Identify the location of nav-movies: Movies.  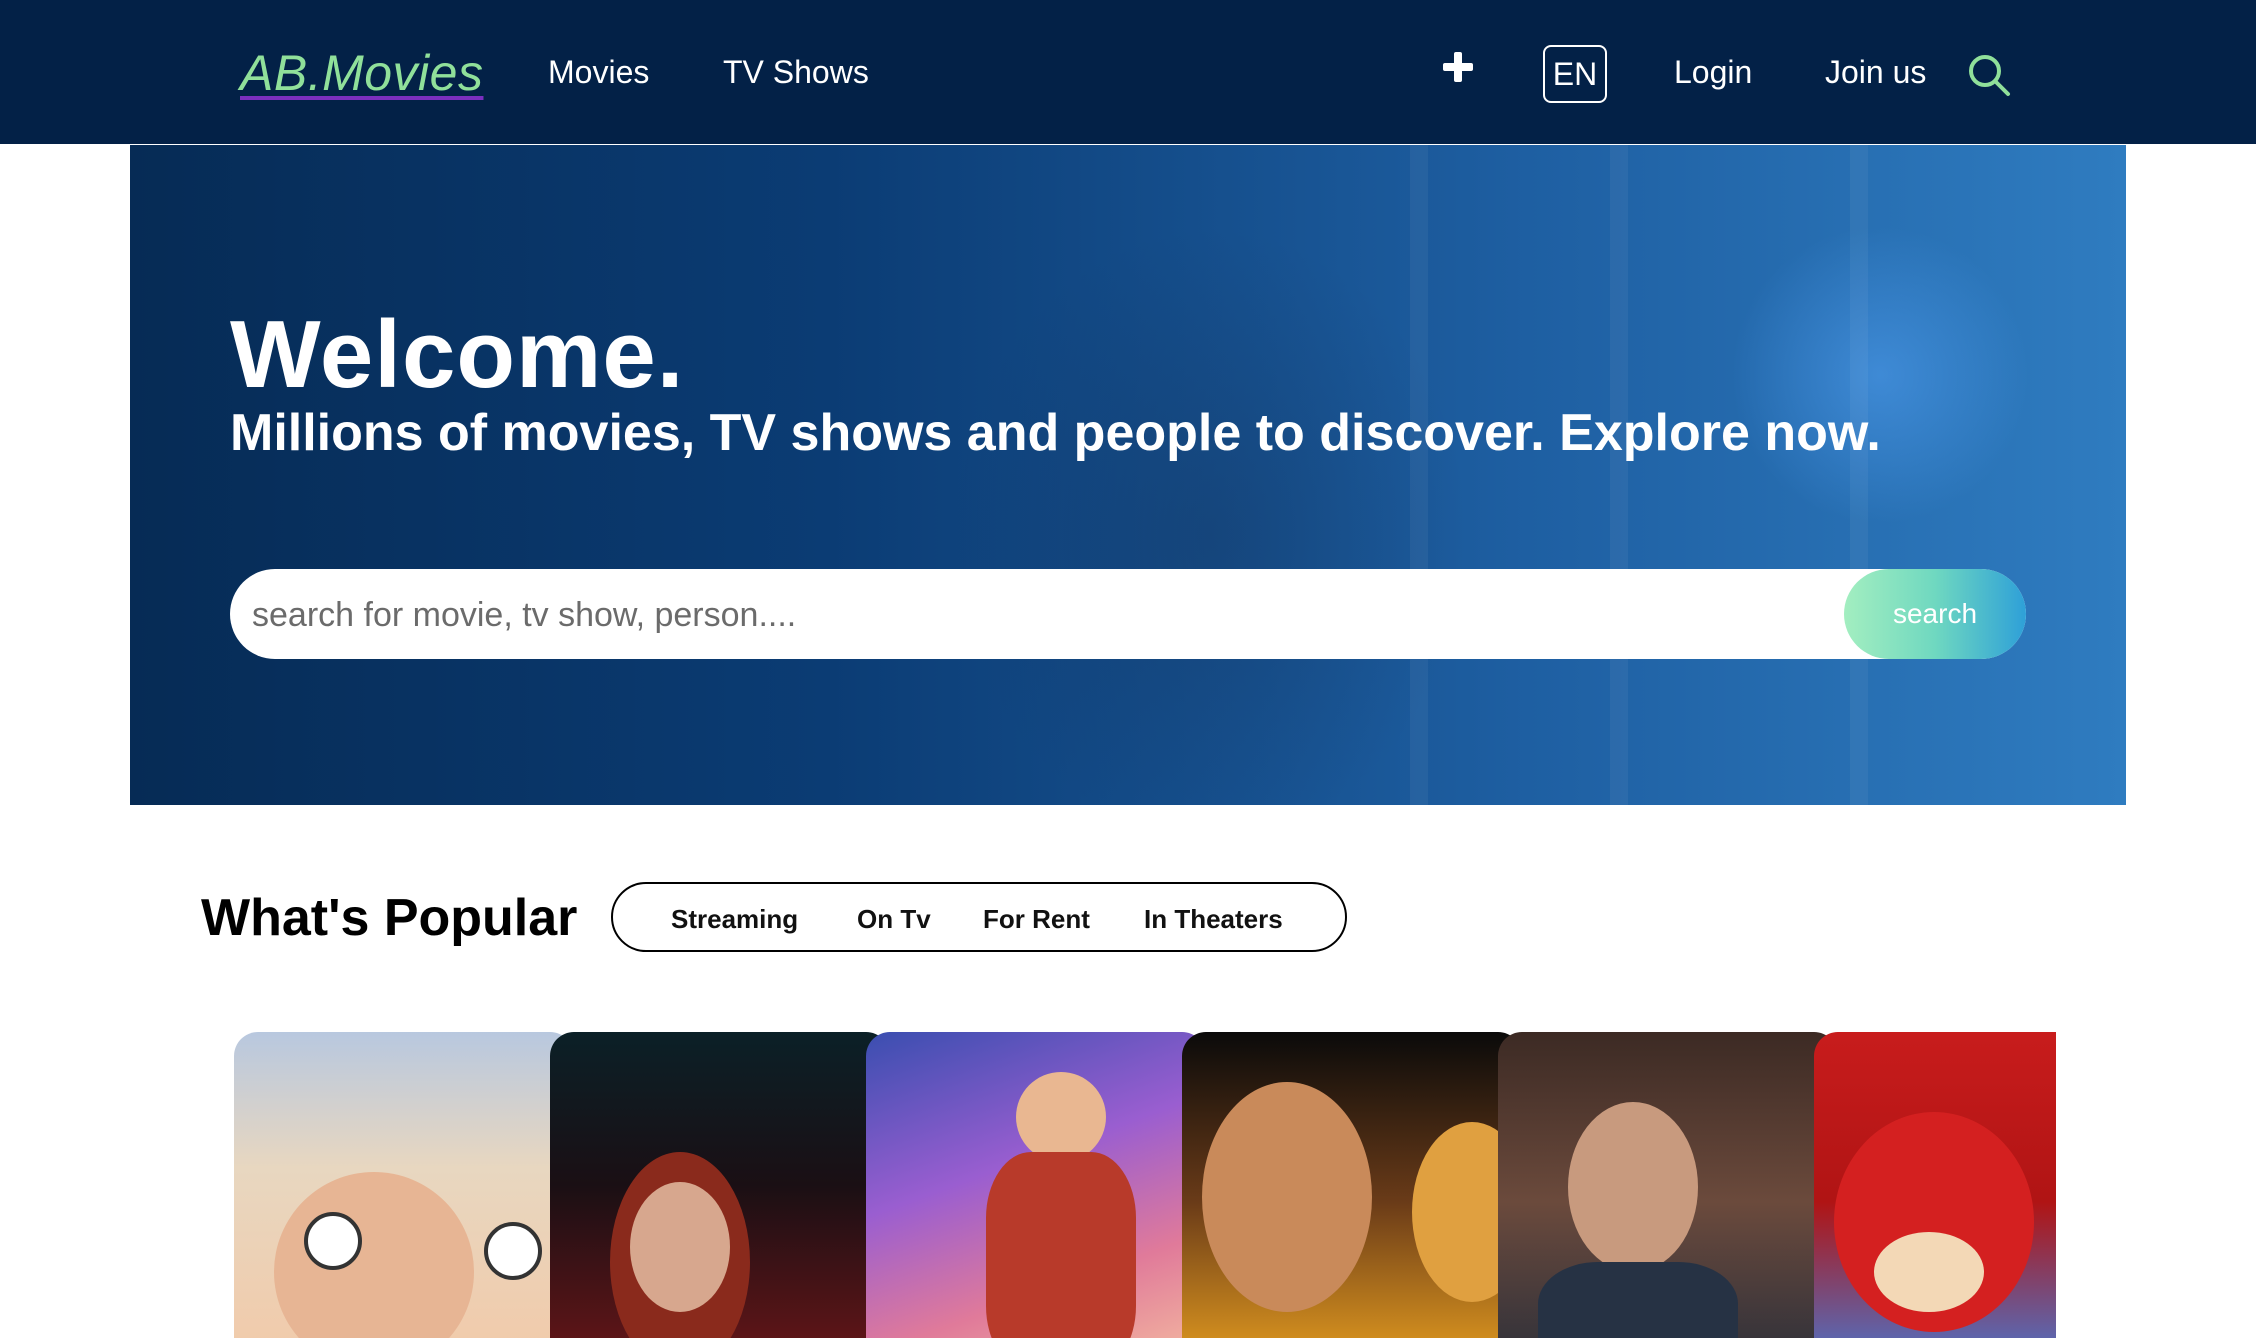
(598, 72).